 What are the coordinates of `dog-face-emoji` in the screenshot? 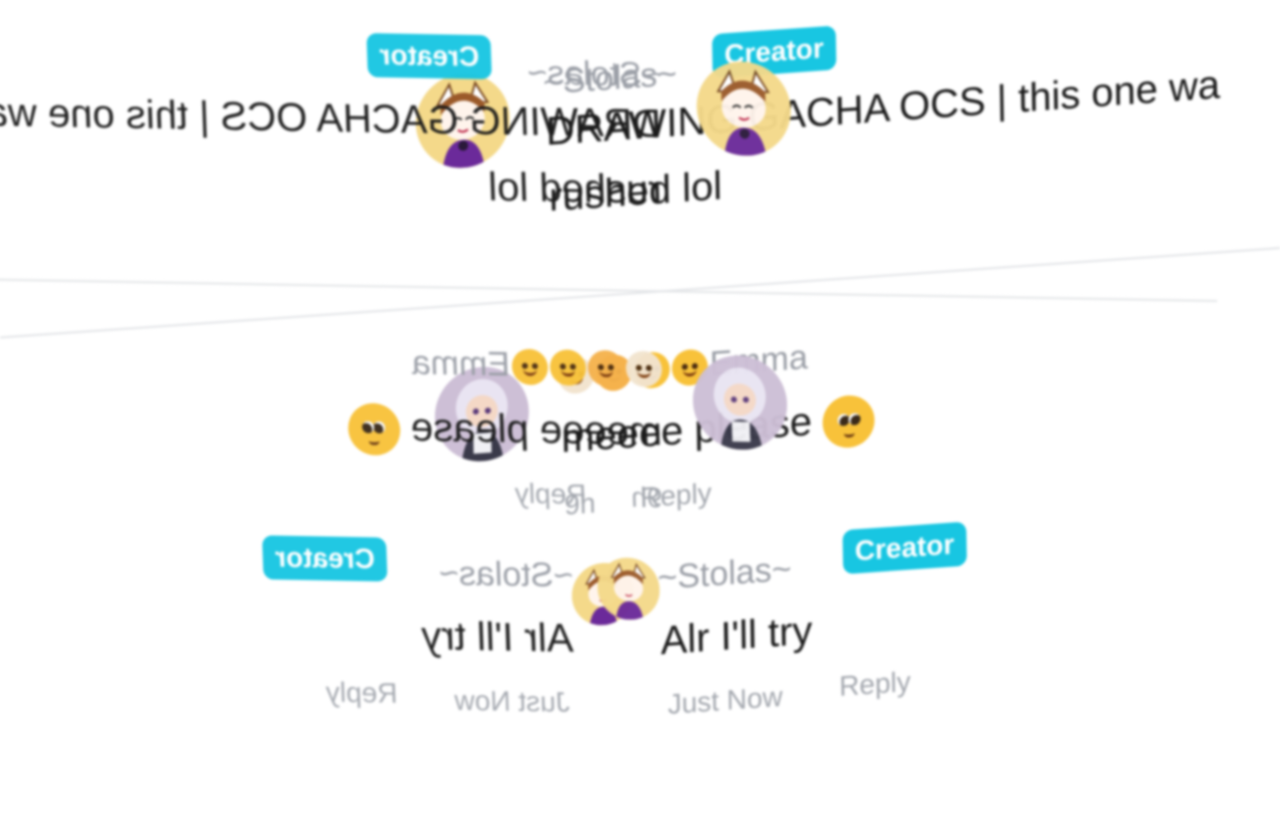 It's located at (644, 369).